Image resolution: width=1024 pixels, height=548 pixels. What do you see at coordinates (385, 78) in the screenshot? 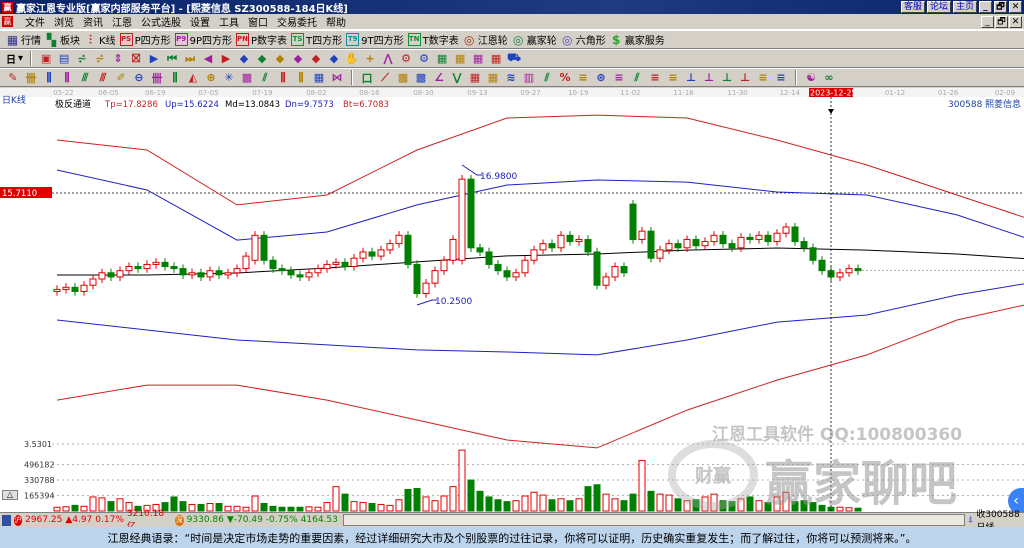
I see `drawing-tool-icon: ⟋` at bounding box center [385, 78].